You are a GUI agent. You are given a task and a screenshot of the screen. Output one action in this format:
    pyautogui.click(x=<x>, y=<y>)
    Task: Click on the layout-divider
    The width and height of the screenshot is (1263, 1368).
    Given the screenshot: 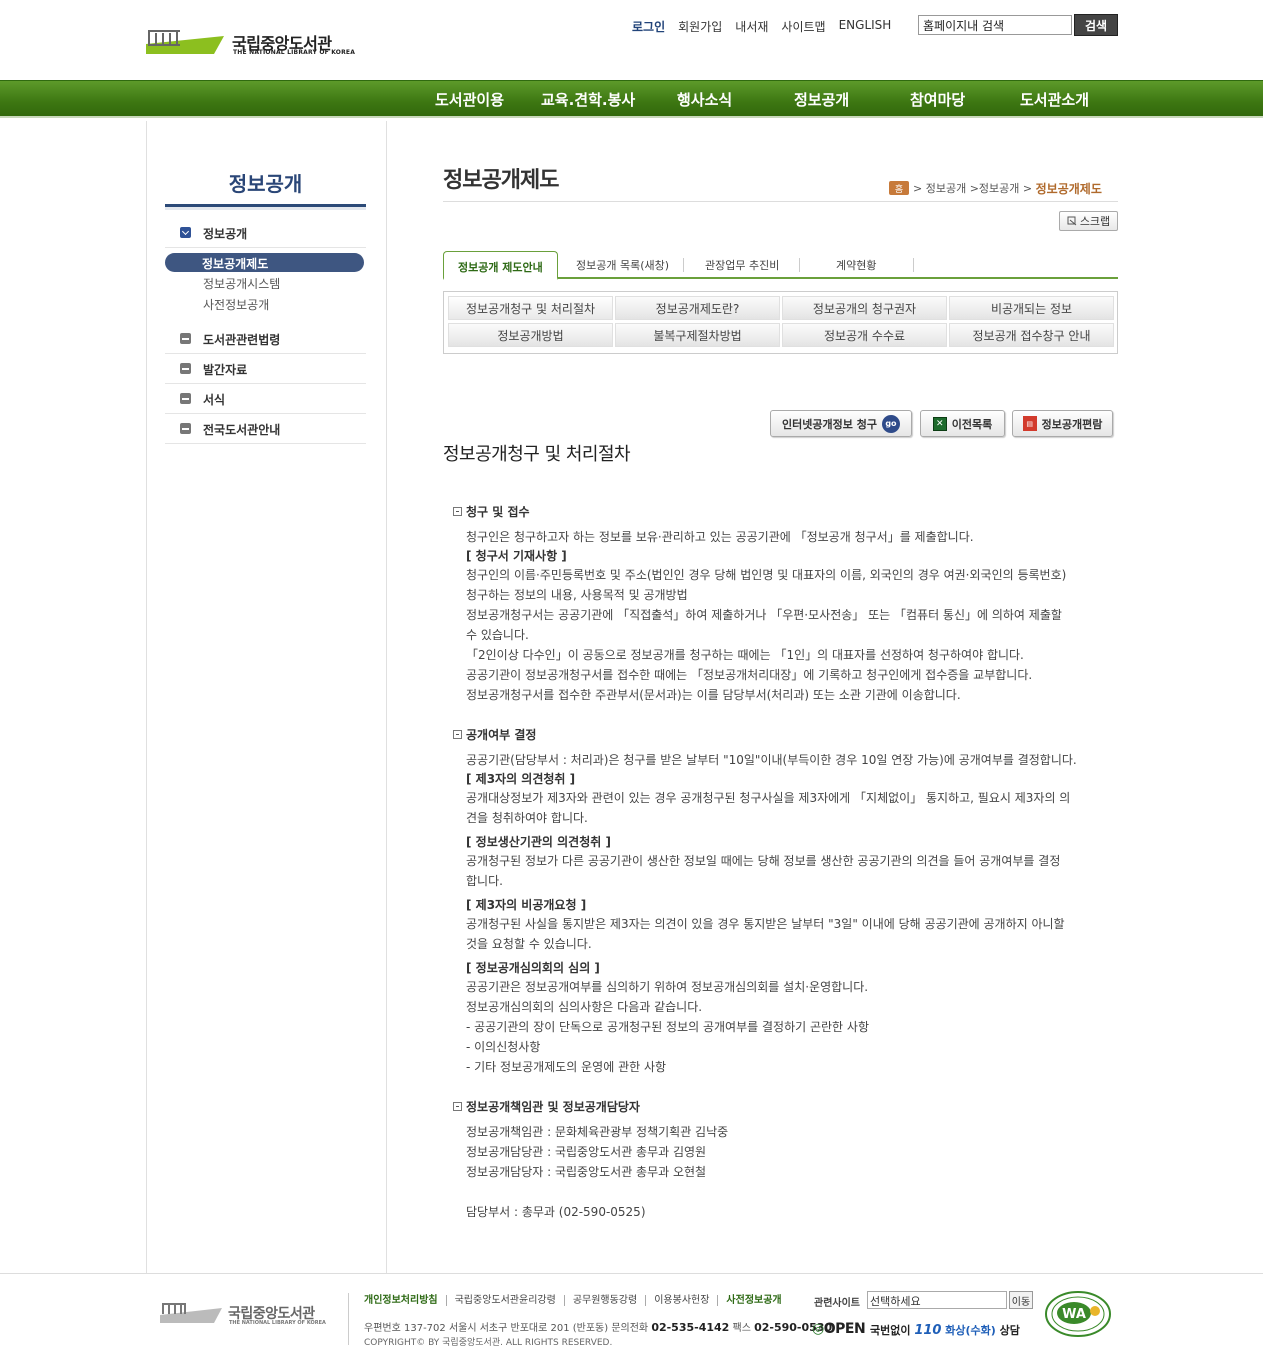 What is the action you would take?
    pyautogui.click(x=146, y=697)
    